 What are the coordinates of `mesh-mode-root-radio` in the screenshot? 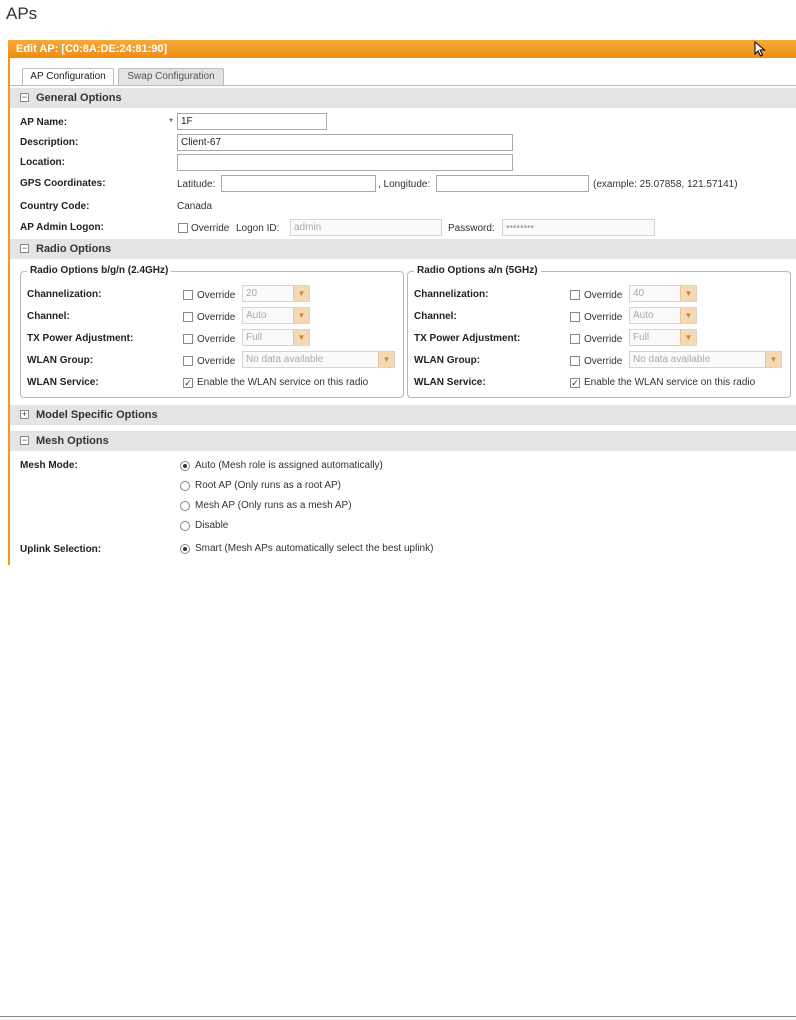 It's located at (185, 486).